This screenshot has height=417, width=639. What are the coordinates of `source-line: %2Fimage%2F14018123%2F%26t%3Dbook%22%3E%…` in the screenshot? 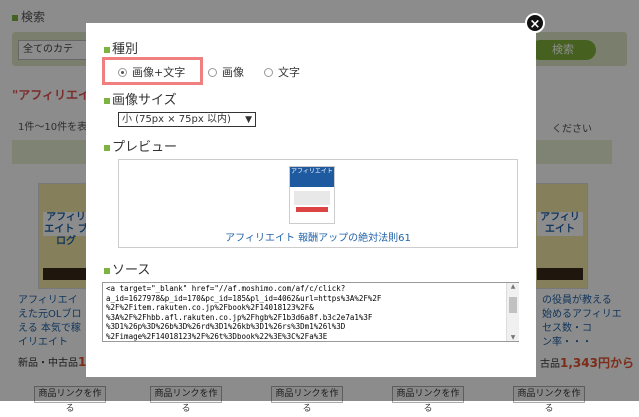 It's located at (217, 336).